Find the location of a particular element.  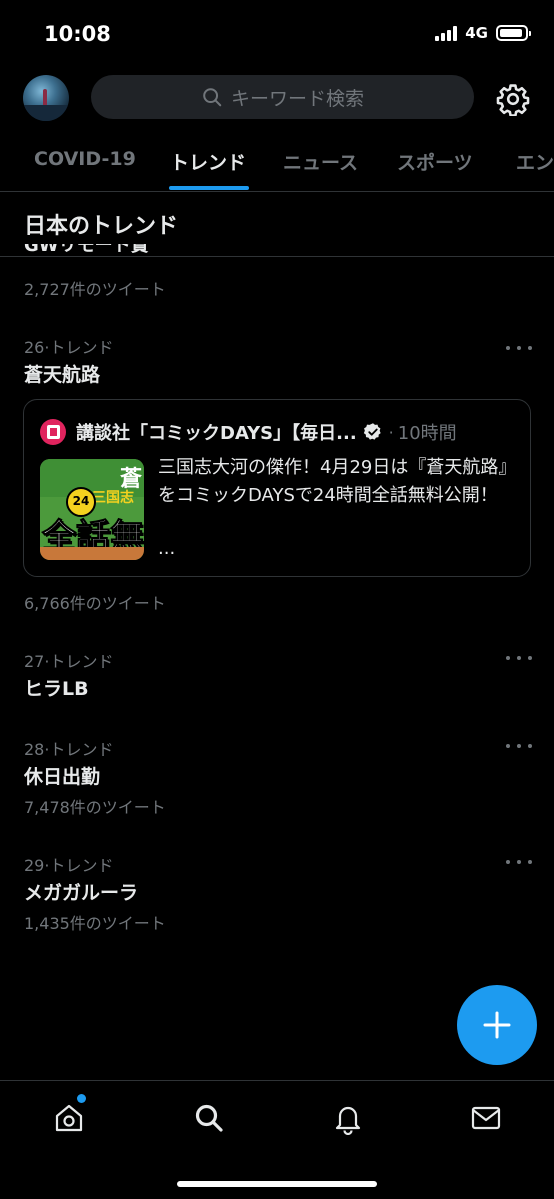

search-input: キーワード検索 is located at coordinates (282, 97).